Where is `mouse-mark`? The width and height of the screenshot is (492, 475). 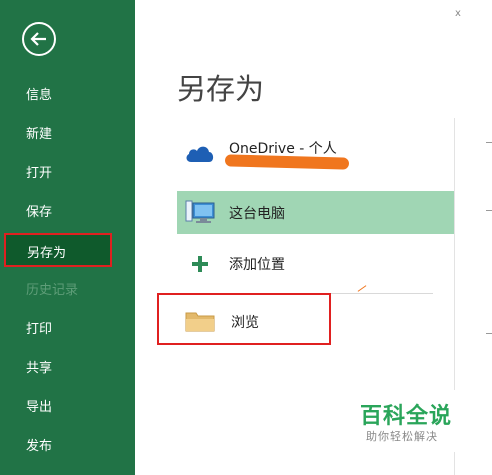
mouse-mark is located at coordinates (362, 288).